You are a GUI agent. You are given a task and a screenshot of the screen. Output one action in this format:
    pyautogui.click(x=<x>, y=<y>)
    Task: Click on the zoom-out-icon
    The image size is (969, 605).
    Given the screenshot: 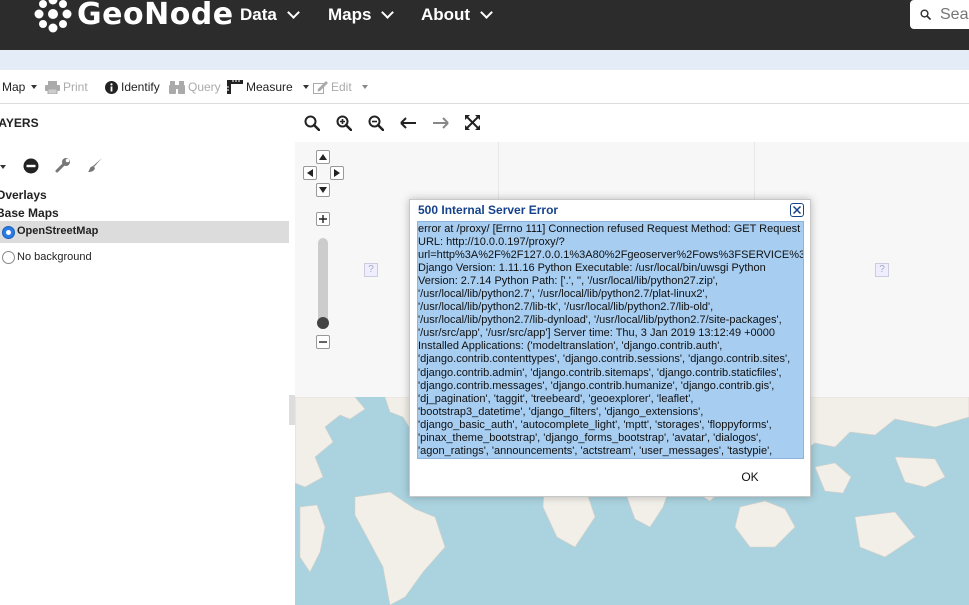 What is the action you would take?
    pyautogui.click(x=376, y=123)
    